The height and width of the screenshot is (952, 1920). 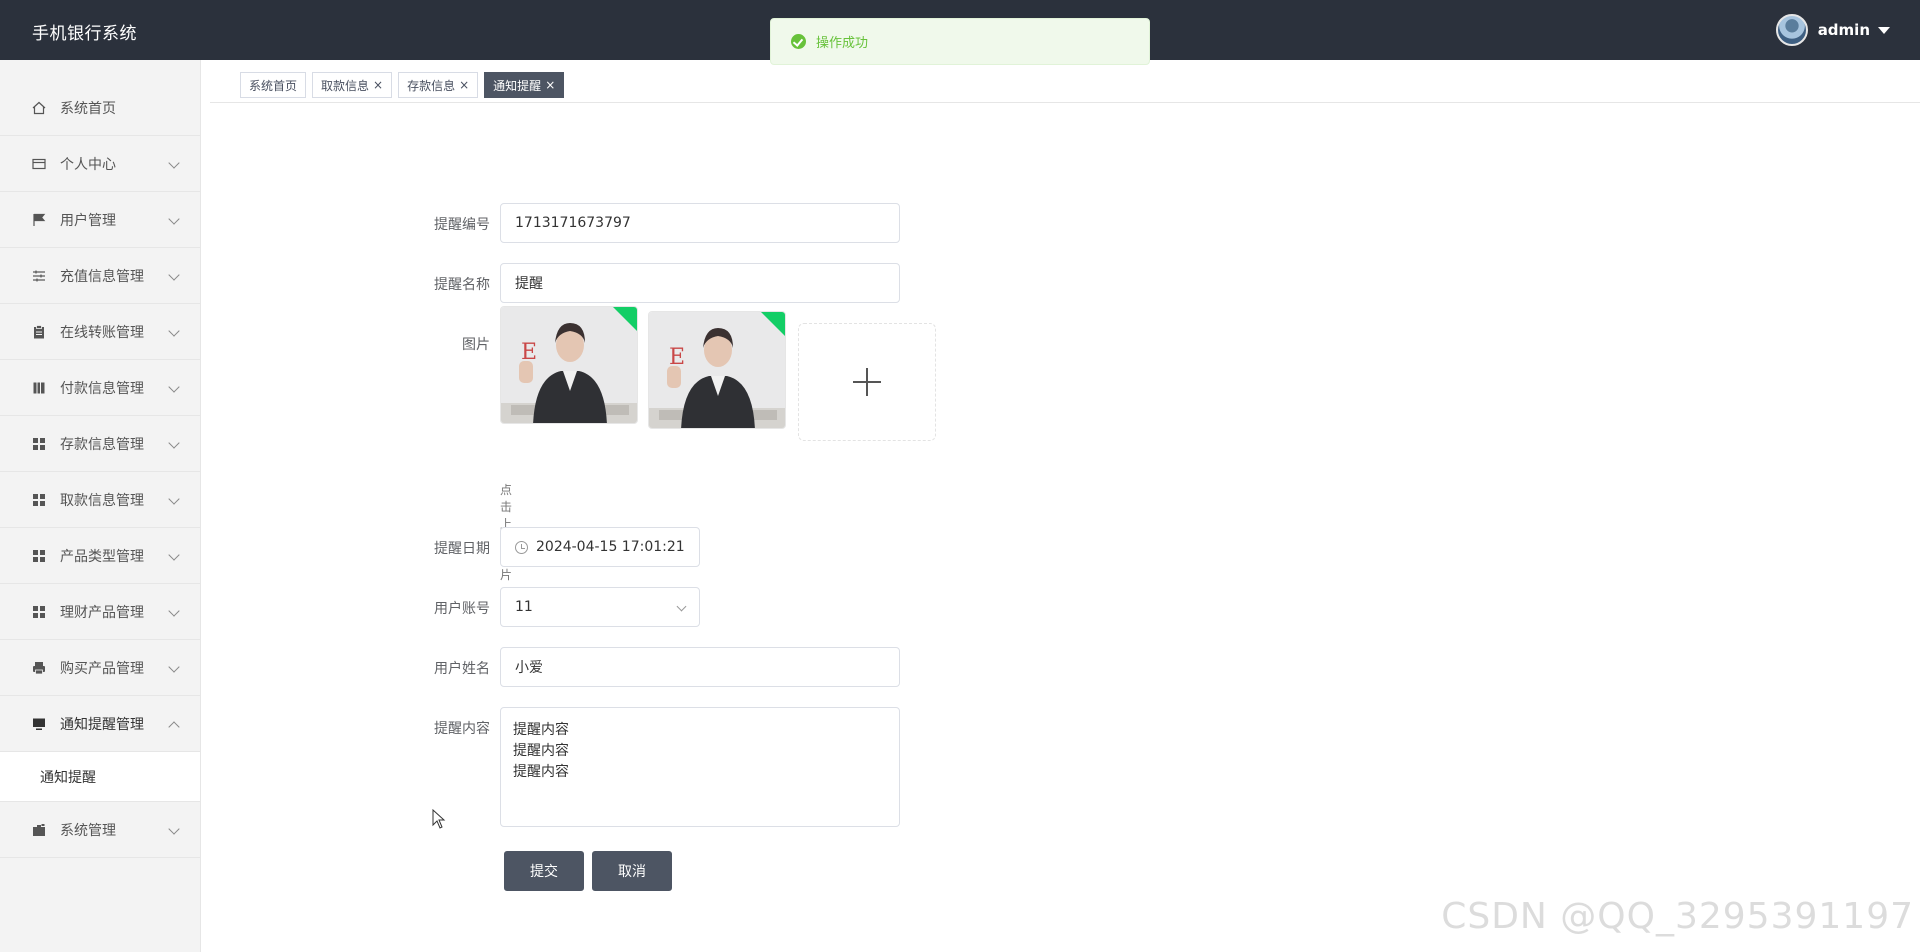 I want to click on image-upload-button, so click(x=867, y=382).